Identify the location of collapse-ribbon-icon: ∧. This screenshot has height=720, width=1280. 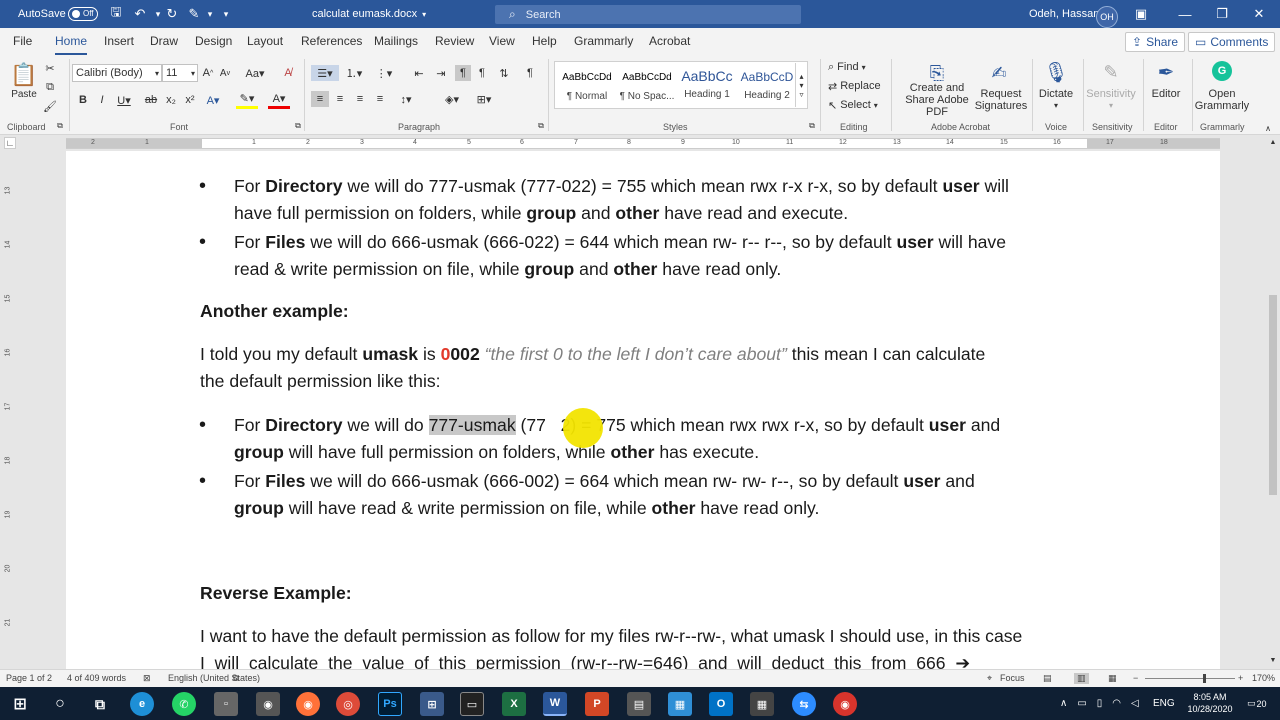
(1268, 128).